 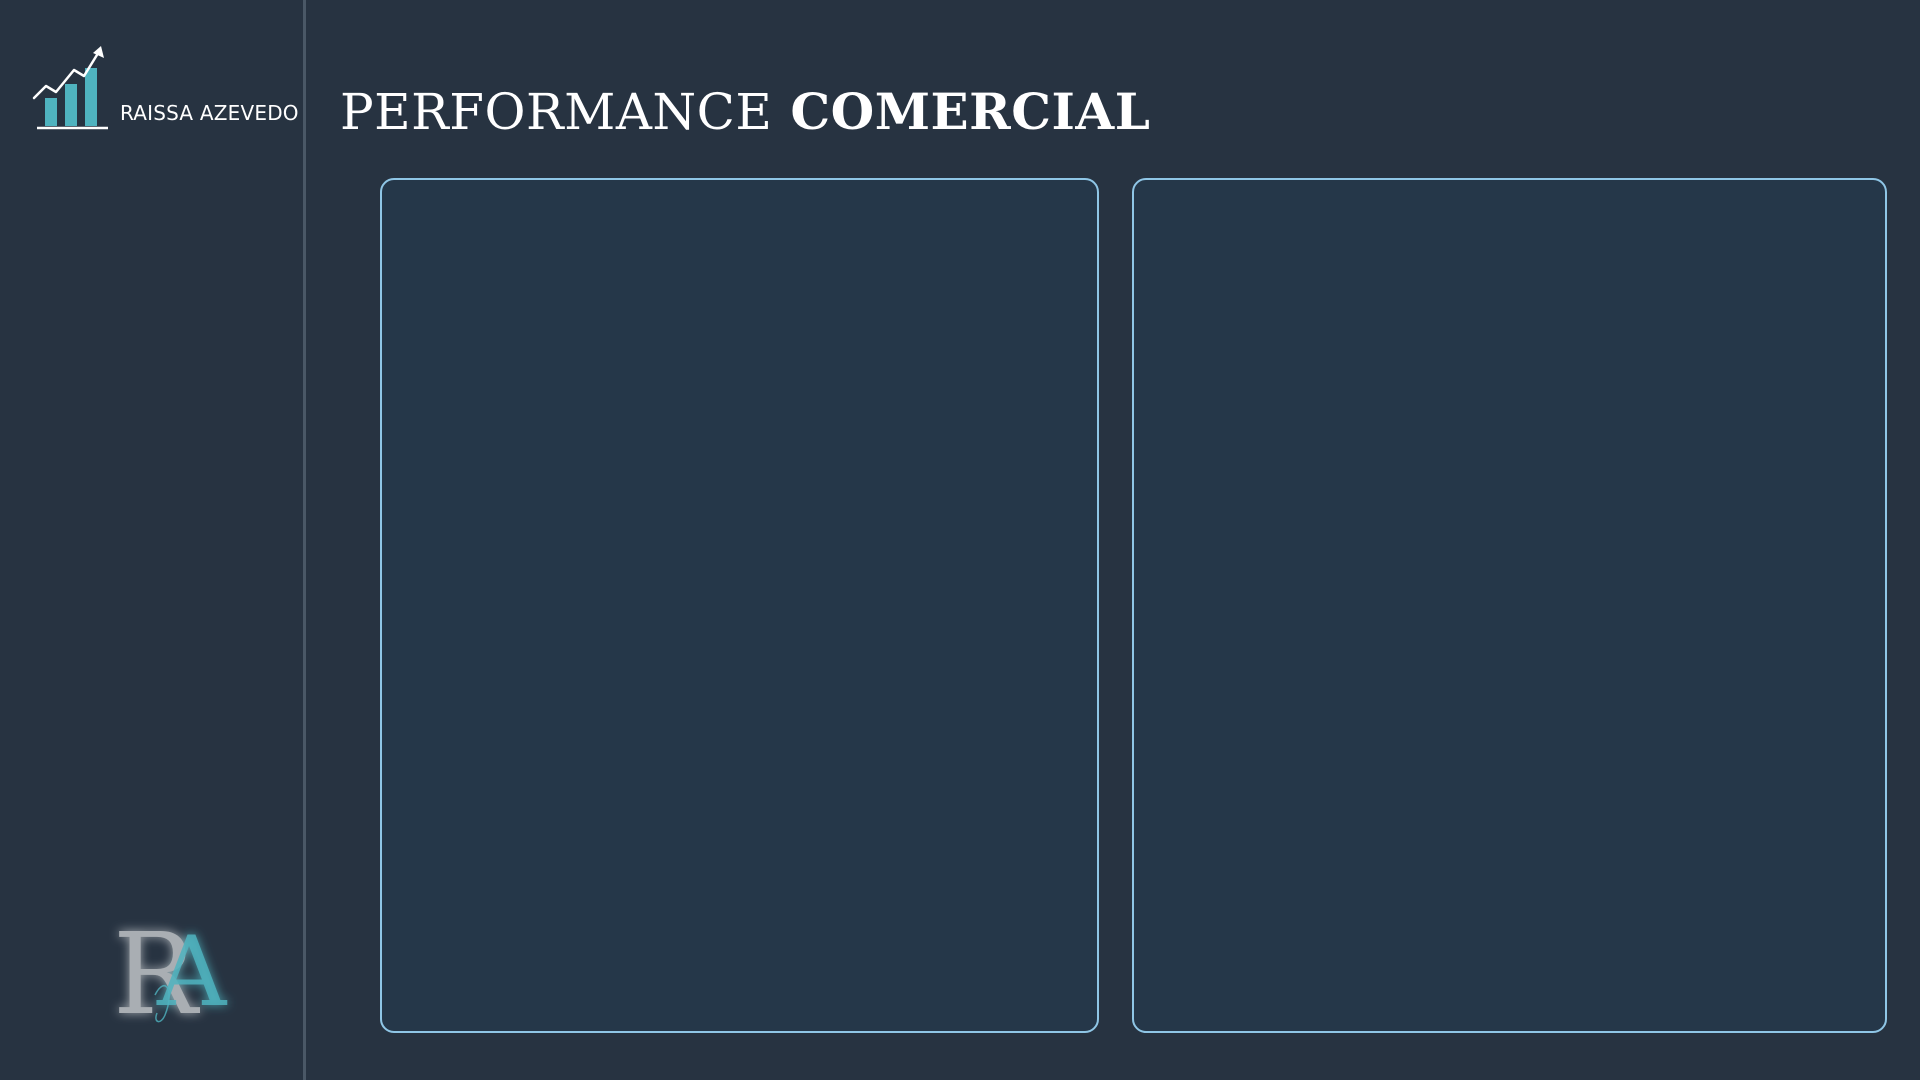 I want to click on brand-name: RAISSA AZEVEDO, so click(x=209, y=113).